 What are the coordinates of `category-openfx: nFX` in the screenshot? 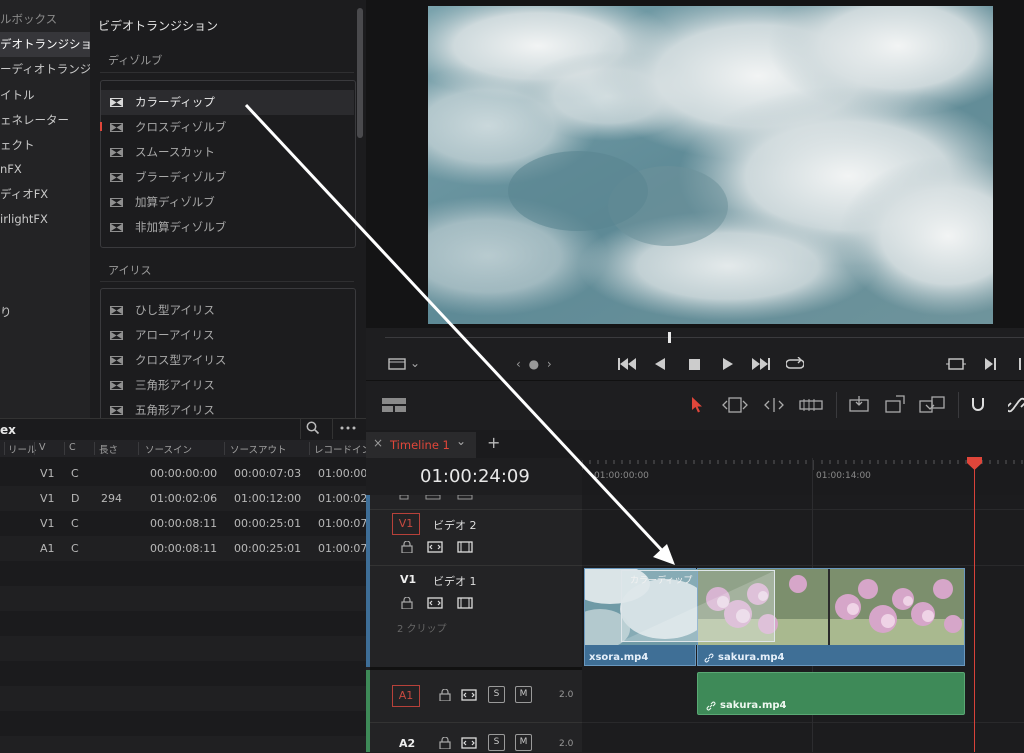 It's located at (45, 169).